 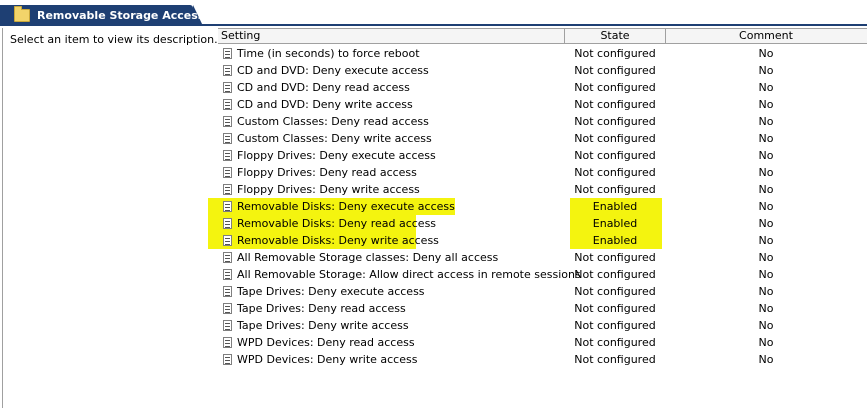 I want to click on table-header: Setting State Comment, so click(x=542, y=36).